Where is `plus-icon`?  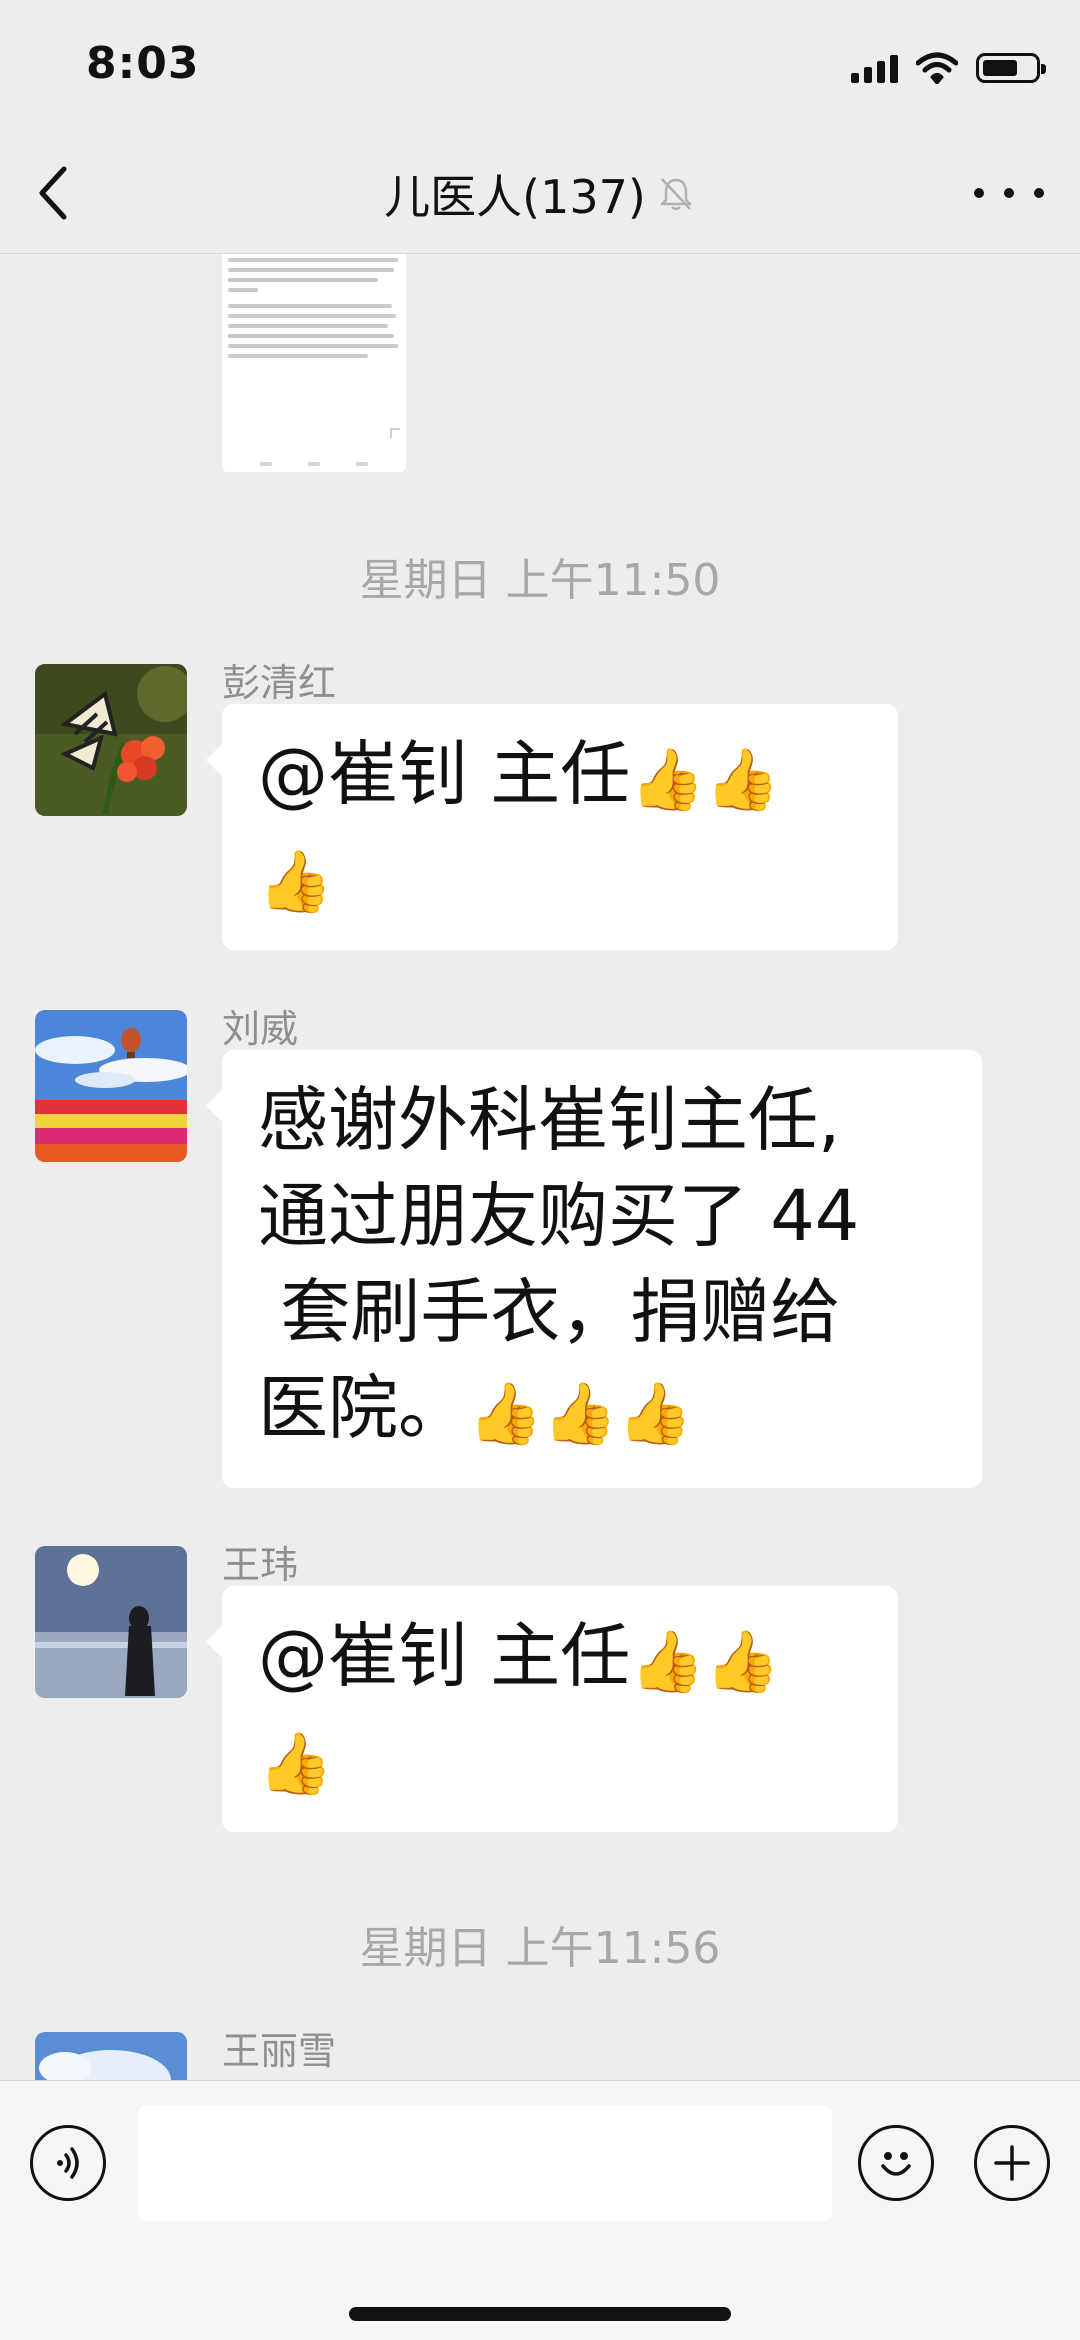
plus-icon is located at coordinates (1012, 2163).